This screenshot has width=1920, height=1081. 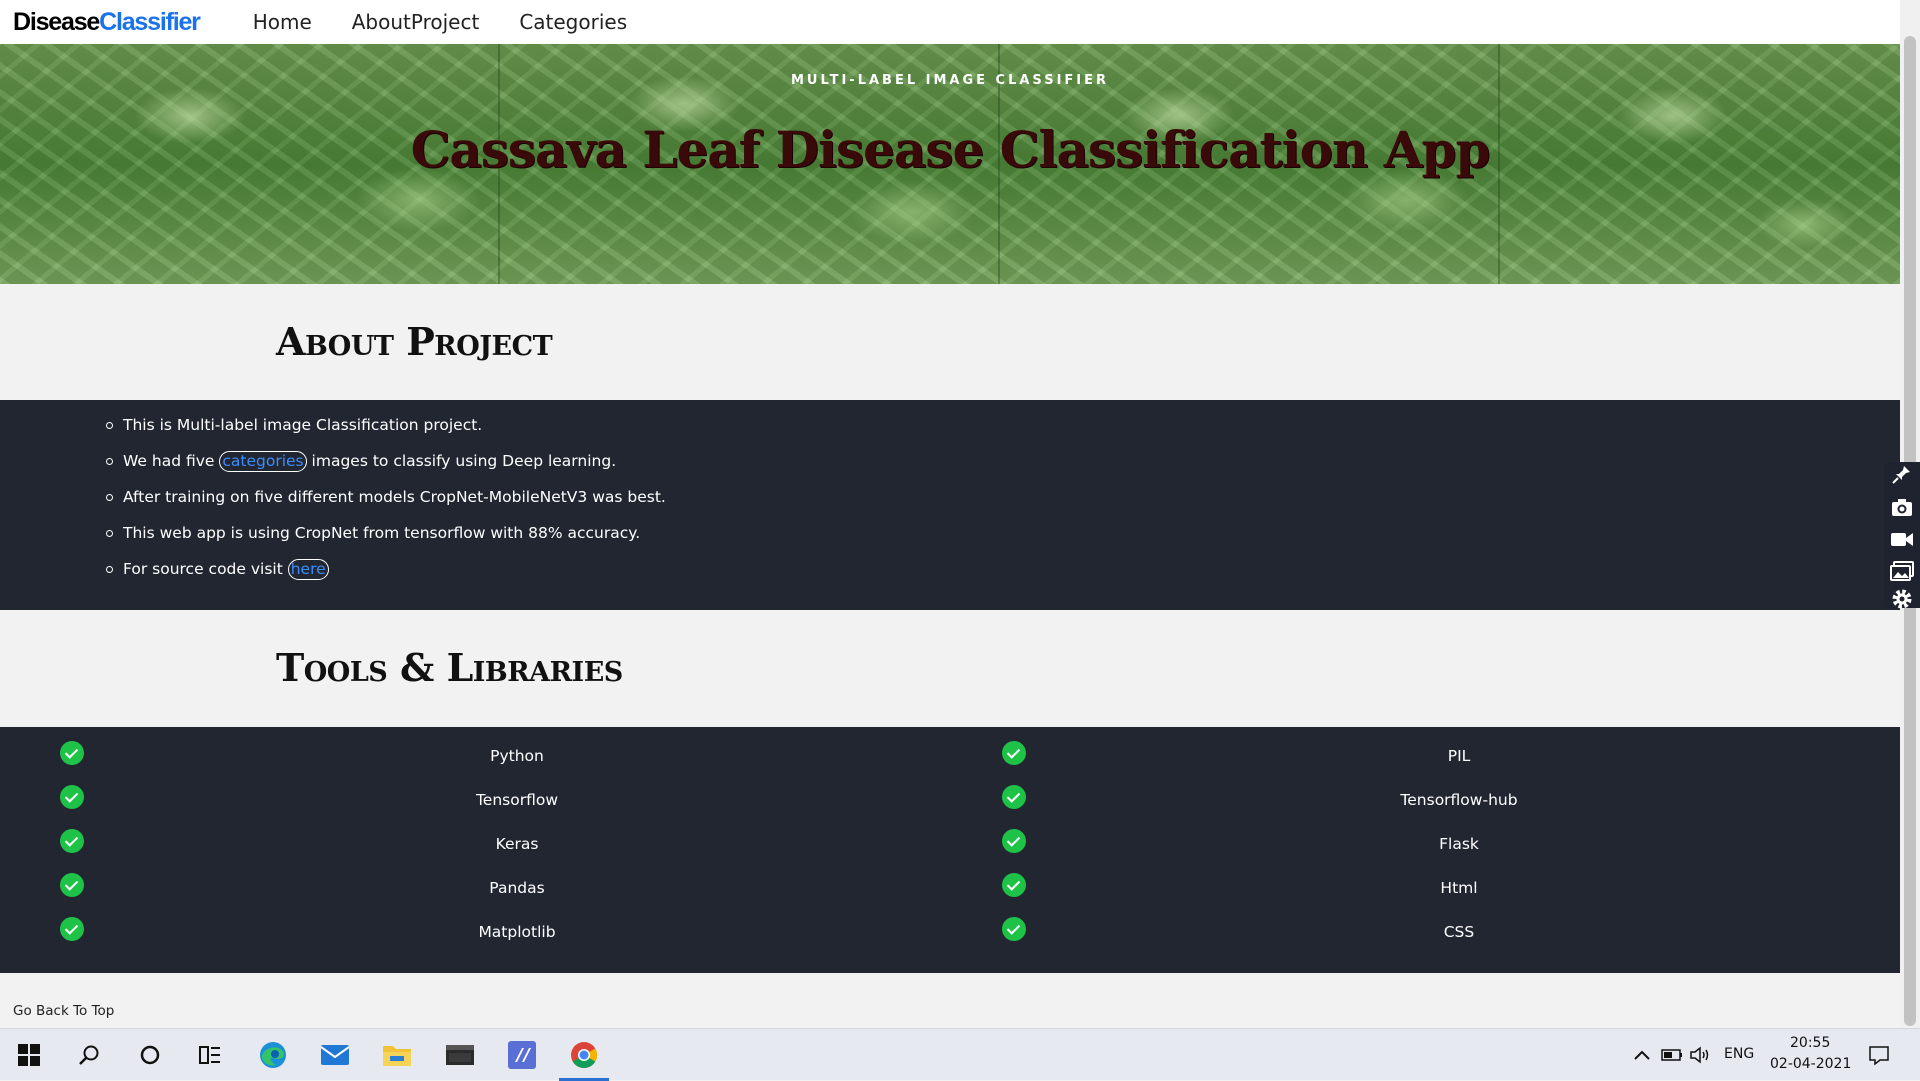 What do you see at coordinates (308, 569) in the screenshot?
I see `source-code-link: here` at bounding box center [308, 569].